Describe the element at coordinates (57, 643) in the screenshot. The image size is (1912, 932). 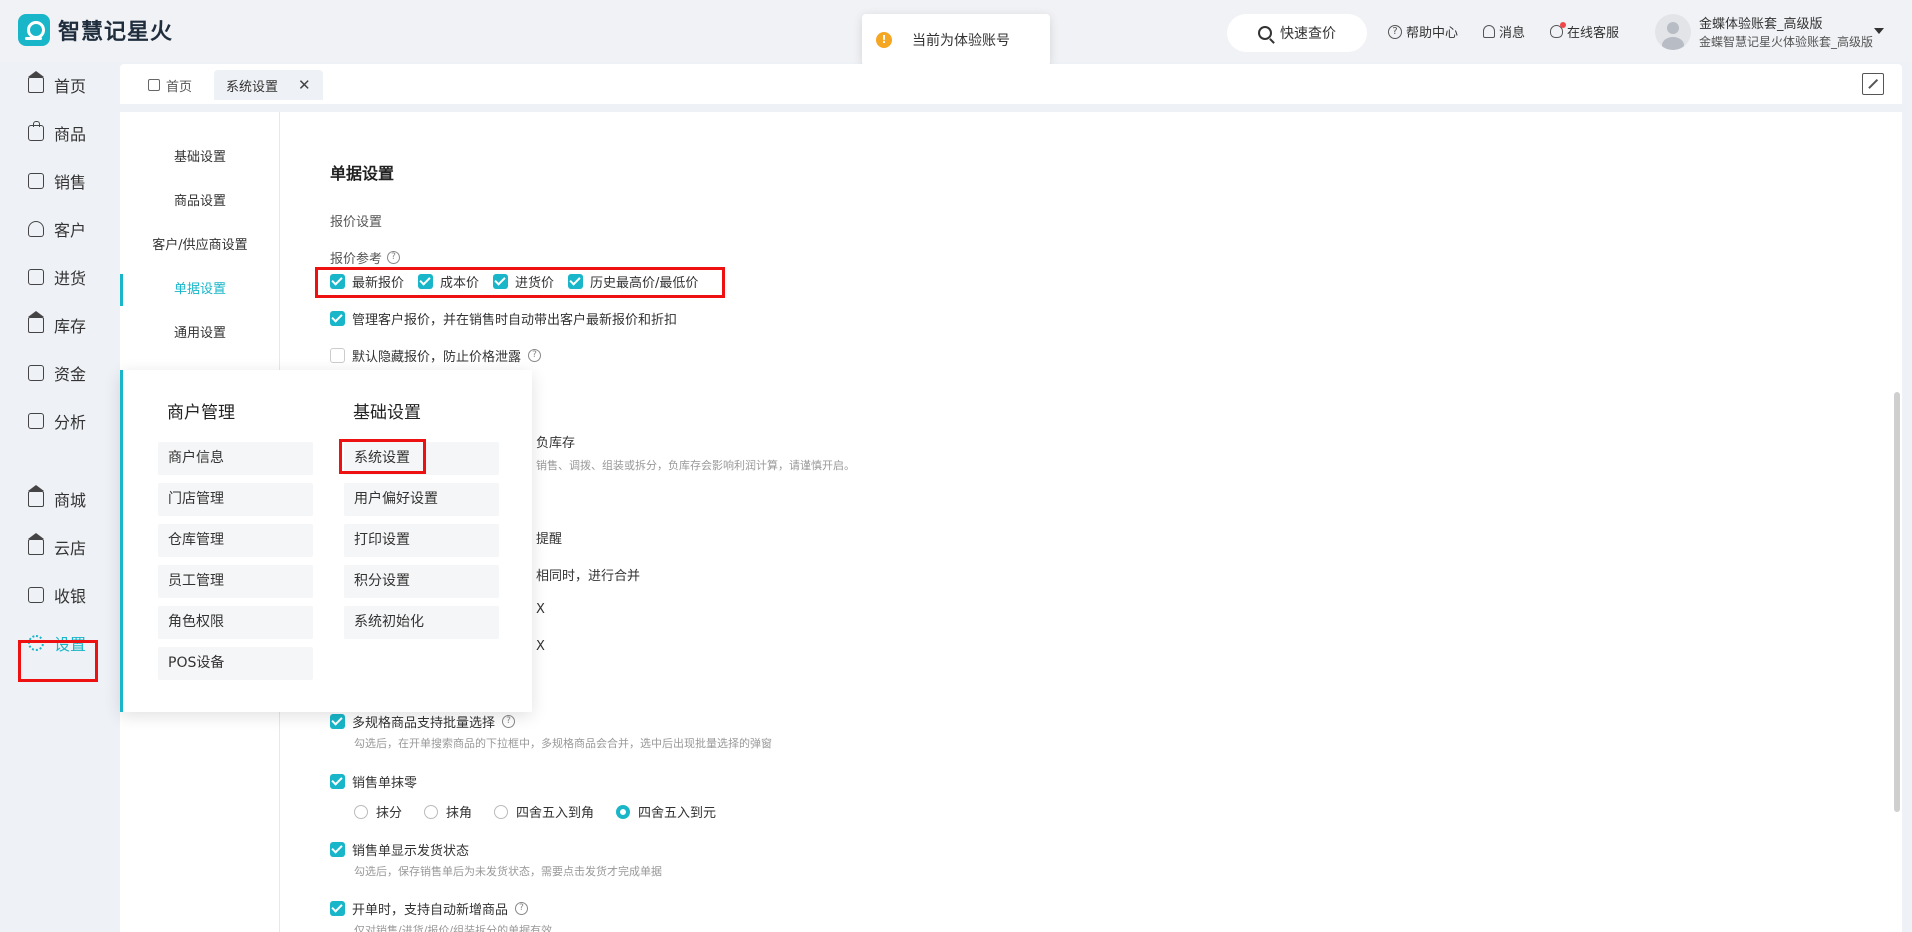
I see `sidebar-item-settings: 设置` at that location.